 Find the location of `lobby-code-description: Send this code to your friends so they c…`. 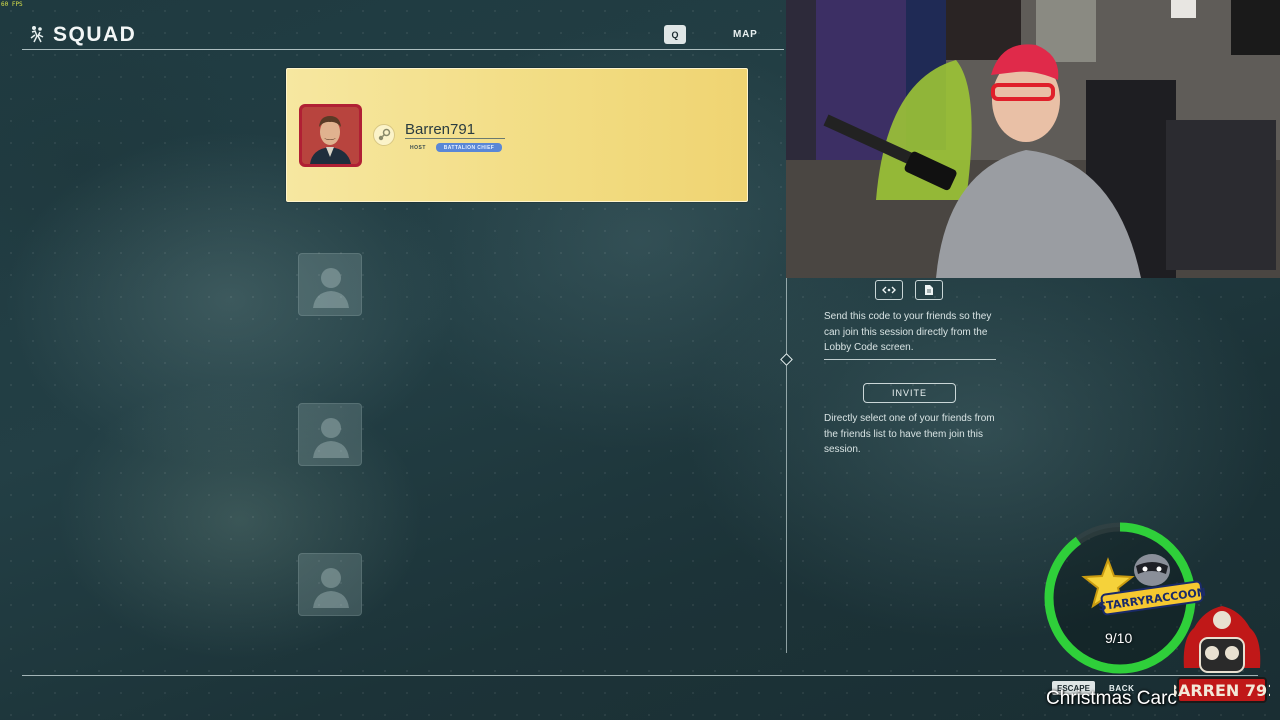

lobby-code-description: Send this code to your friends so they c… is located at coordinates (908, 332).